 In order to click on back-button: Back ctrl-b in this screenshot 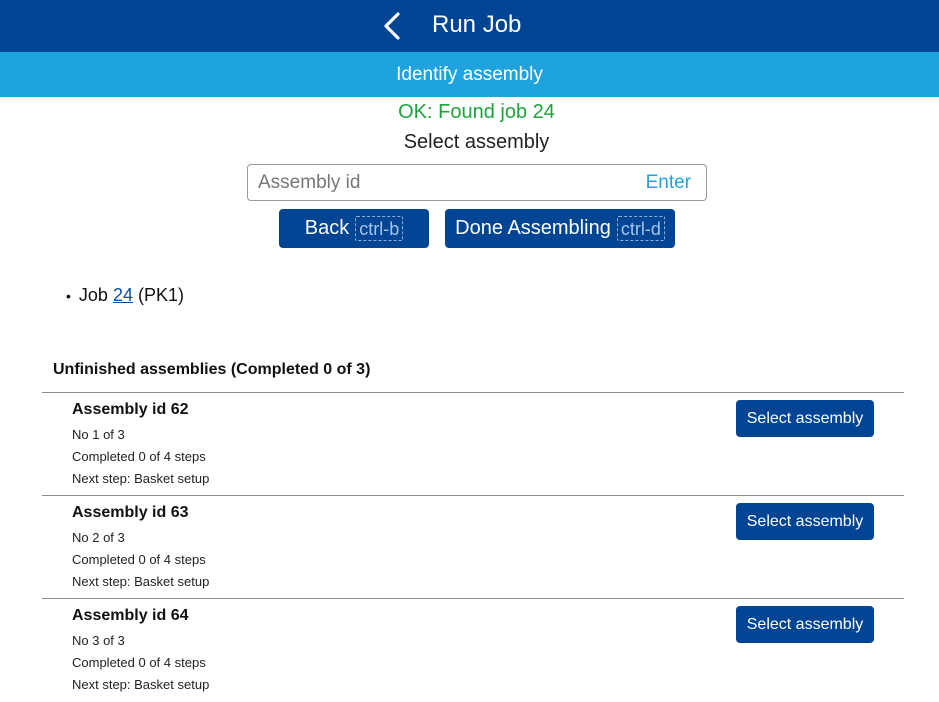, I will do `click(354, 228)`.